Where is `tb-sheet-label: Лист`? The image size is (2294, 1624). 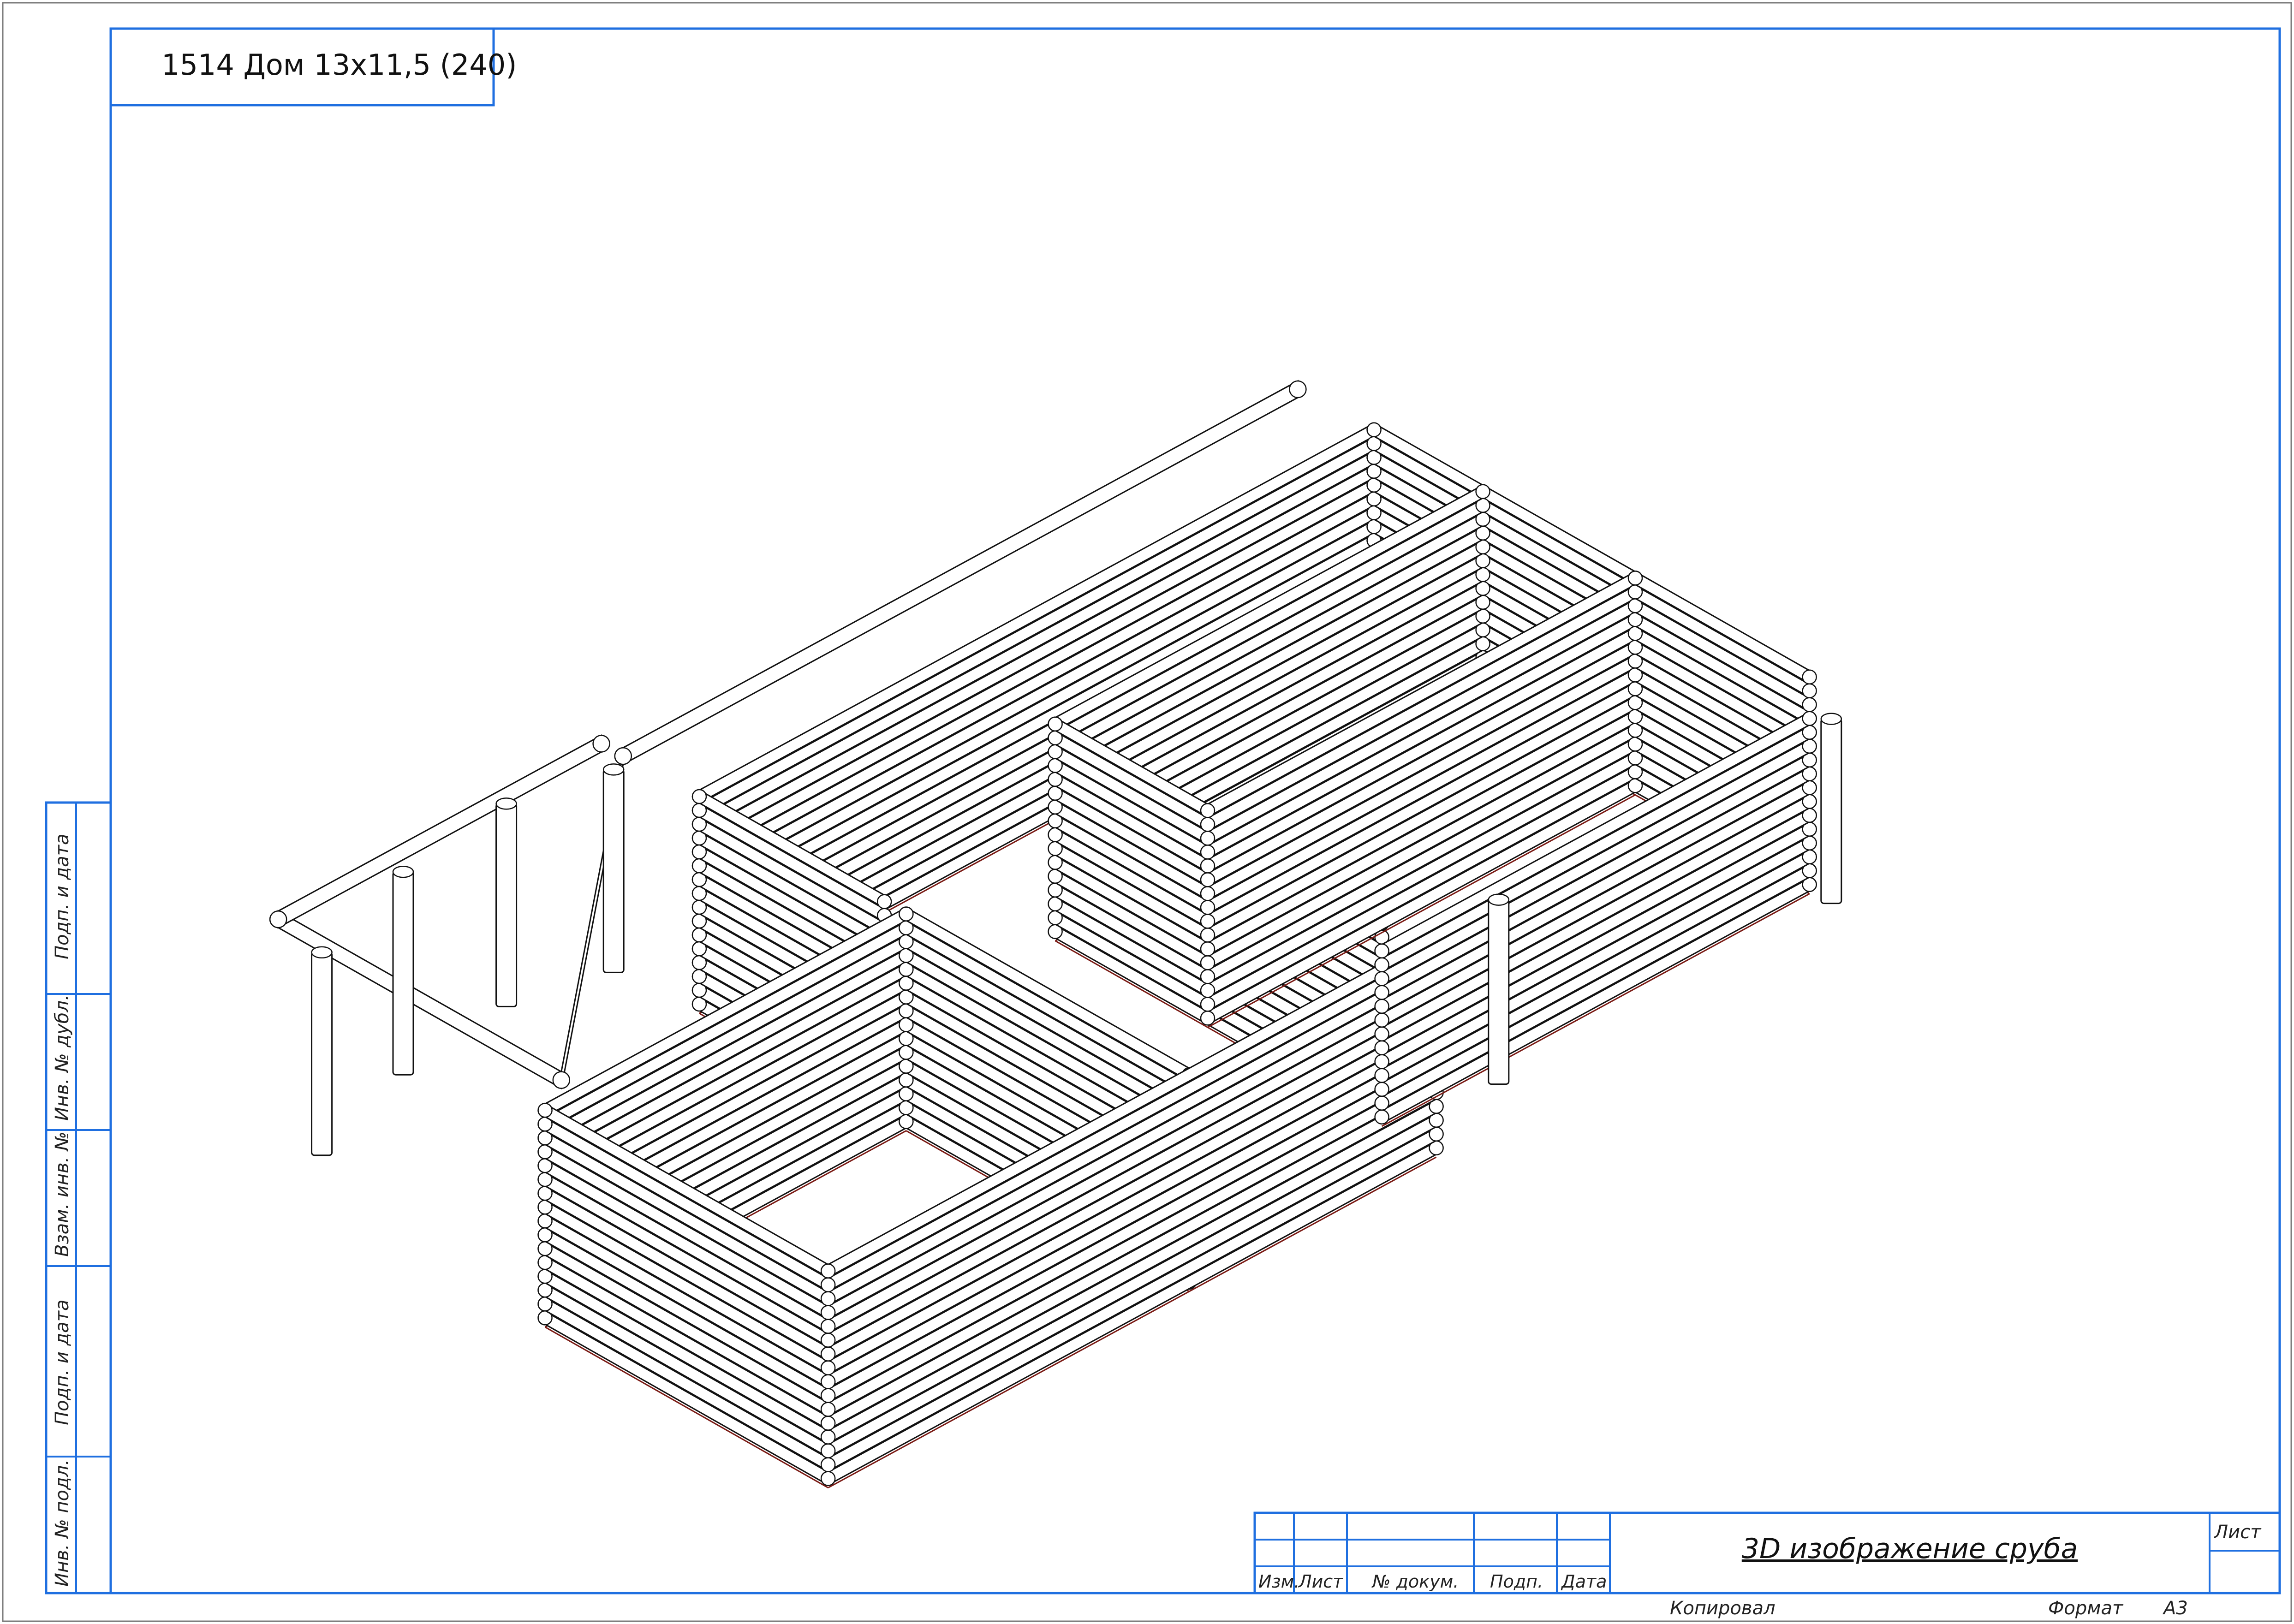 tb-sheet-label: Лист is located at coordinates (2237, 1532).